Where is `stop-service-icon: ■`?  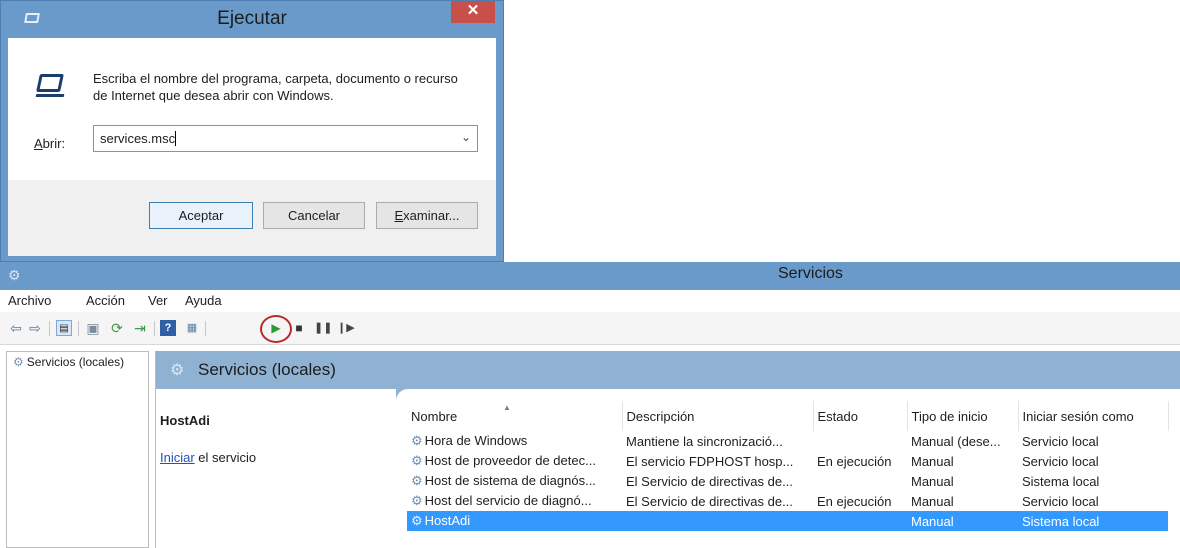 stop-service-icon: ■ is located at coordinates (299, 328).